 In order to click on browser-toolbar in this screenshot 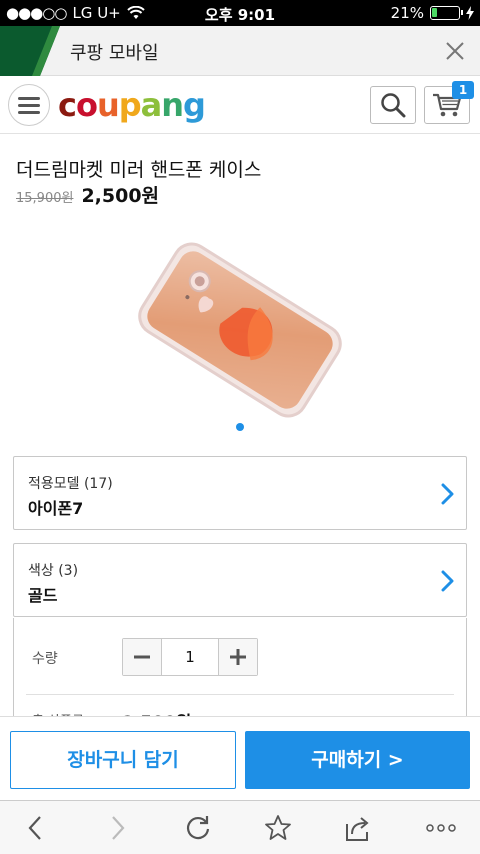, I will do `click(240, 827)`.